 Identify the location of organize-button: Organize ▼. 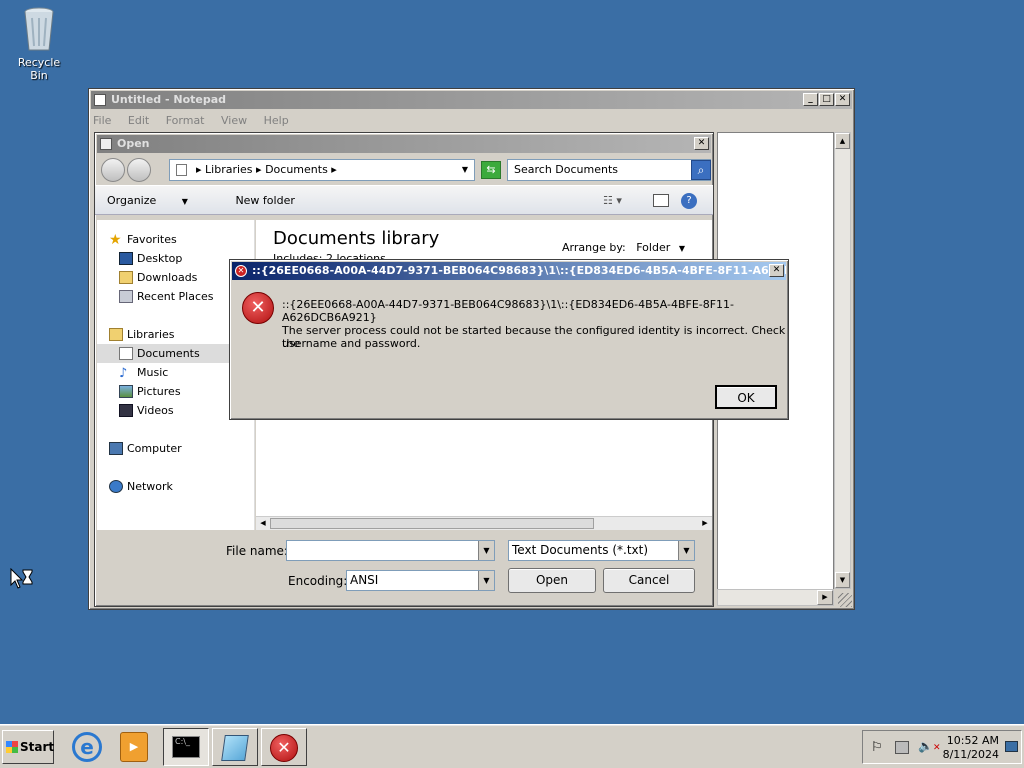
(158, 200).